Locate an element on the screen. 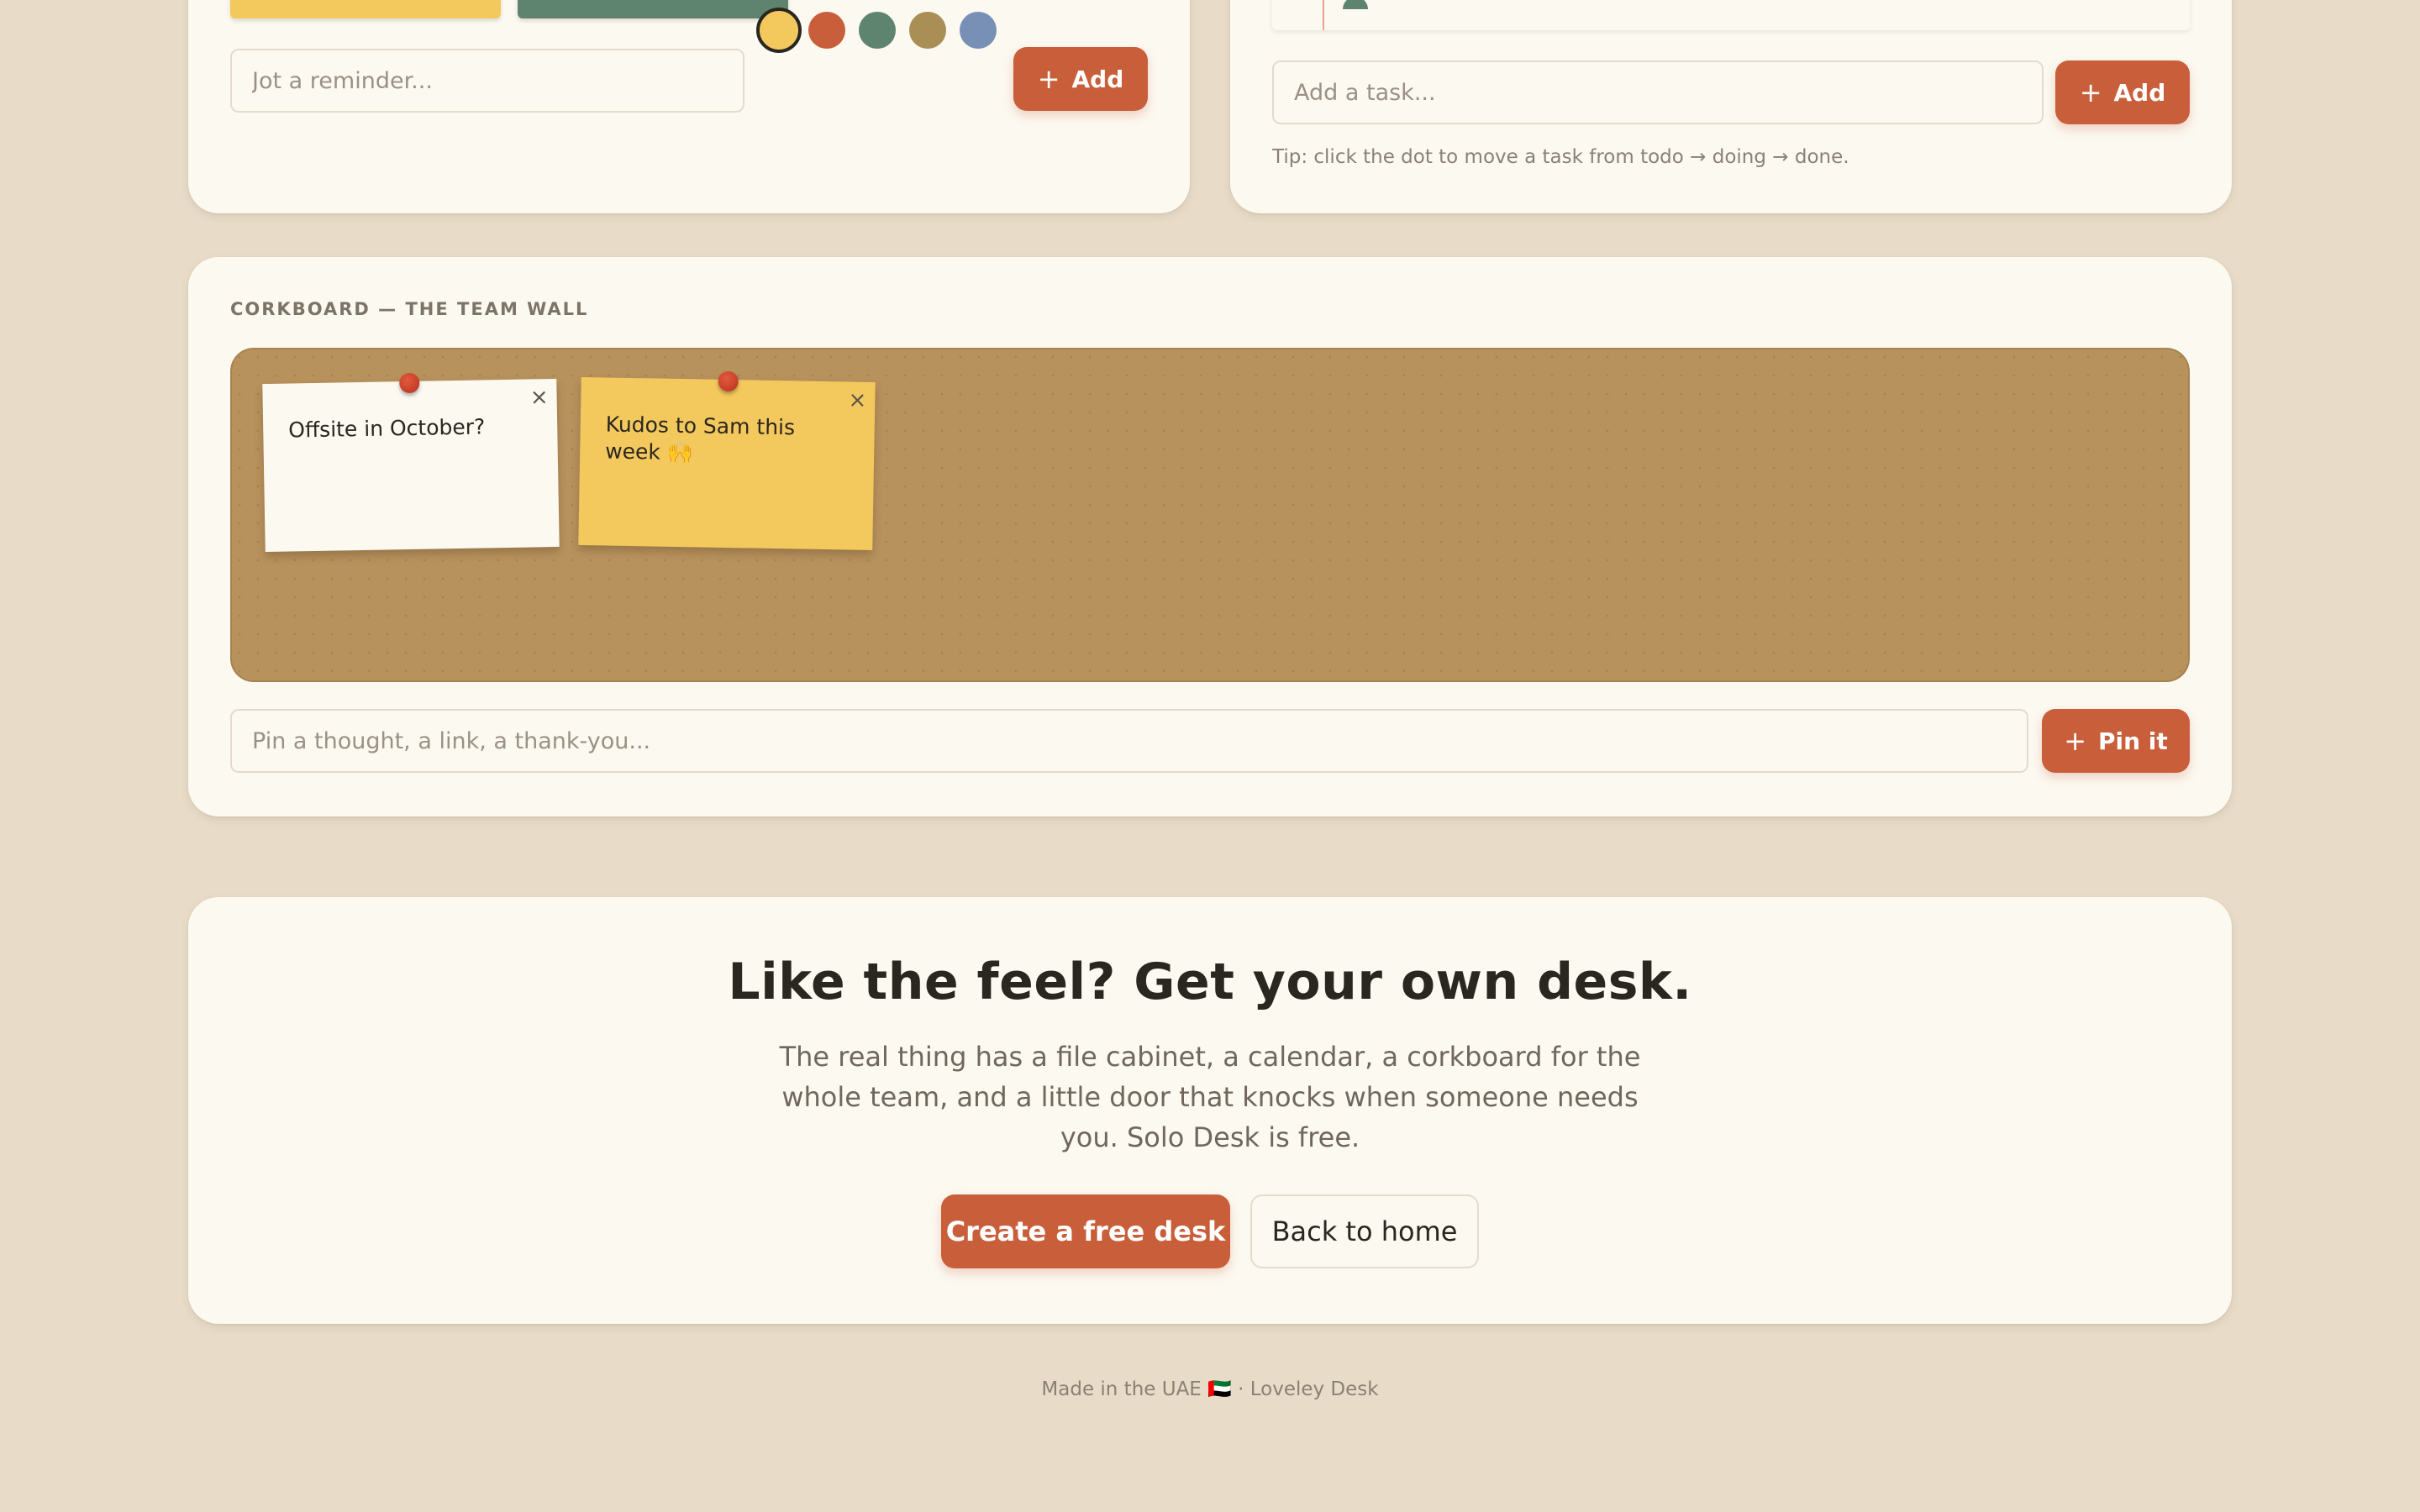 This screenshot has width=2420, height=1512. cta-title: Like the feel? Get your own desk. is located at coordinates (1210, 982).